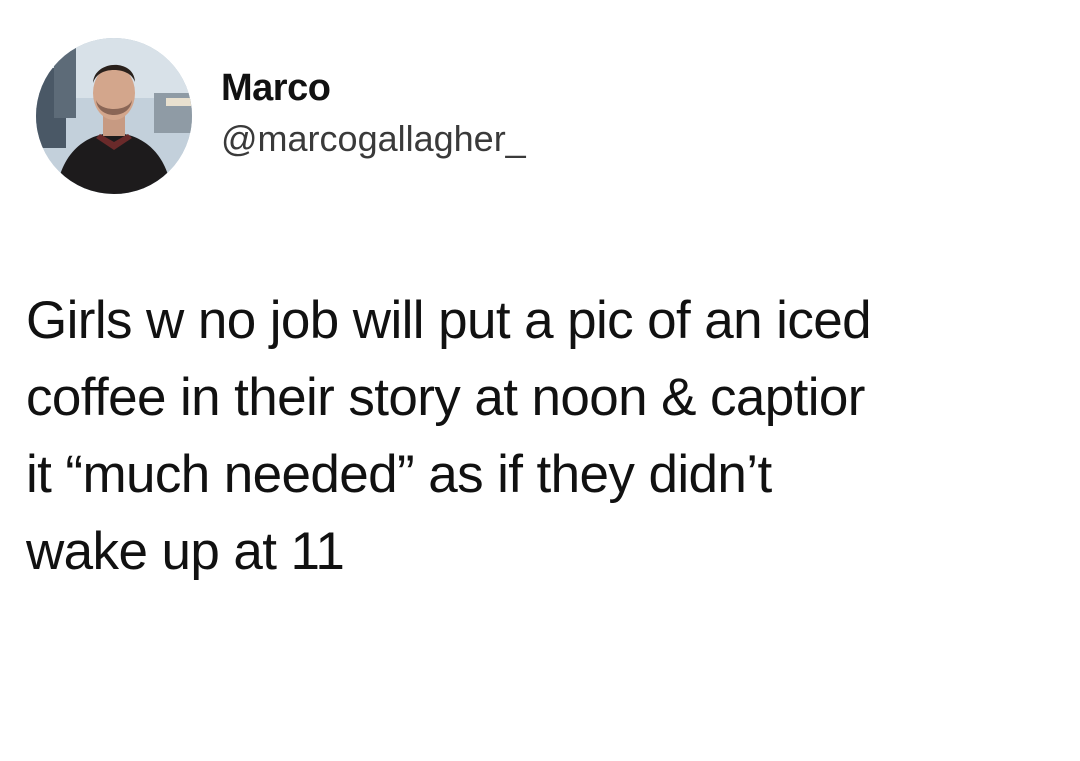  I want to click on author-handle: @marcogallagher_, so click(373, 139).